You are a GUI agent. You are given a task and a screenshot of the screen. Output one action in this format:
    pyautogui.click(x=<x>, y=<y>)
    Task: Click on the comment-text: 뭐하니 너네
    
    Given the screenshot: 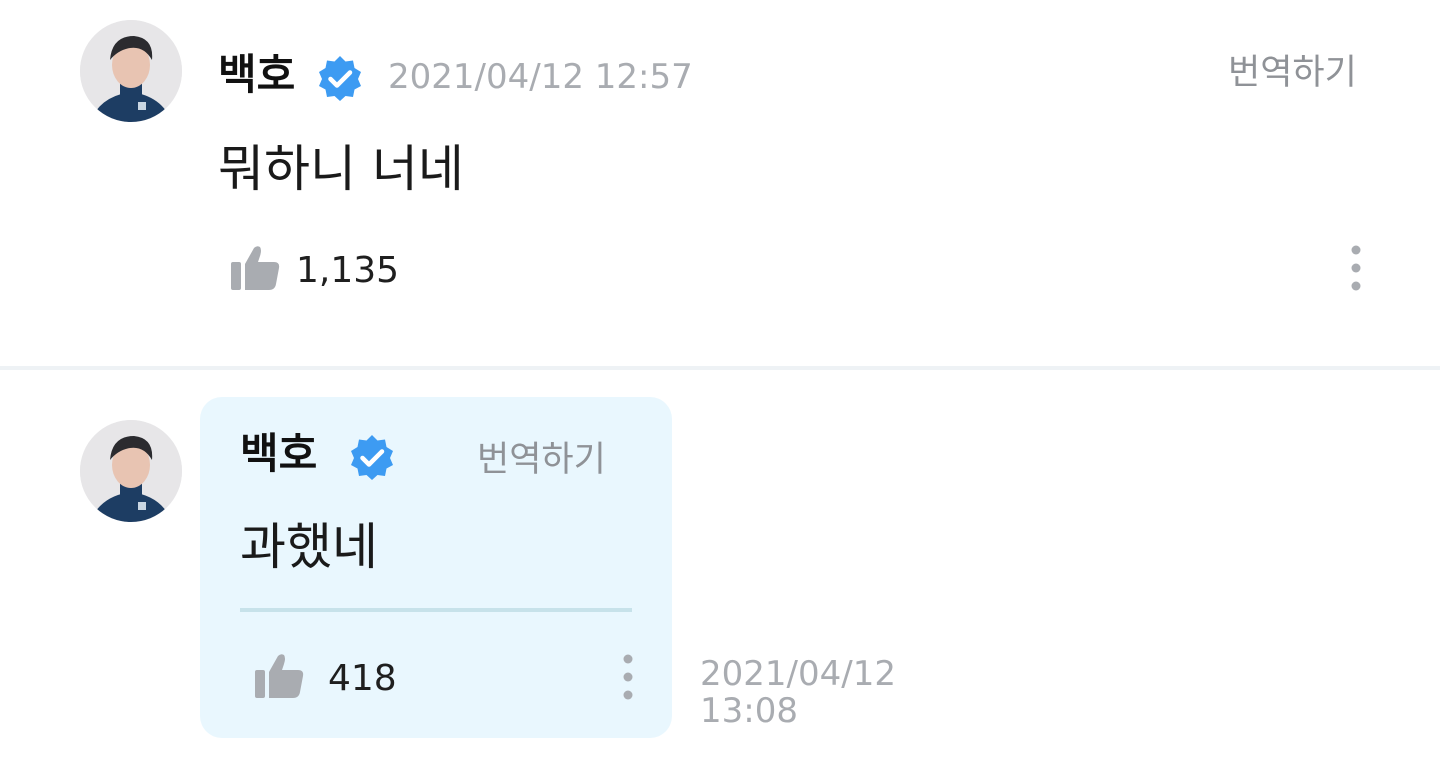 What is the action you would take?
    pyautogui.click(x=341, y=169)
    